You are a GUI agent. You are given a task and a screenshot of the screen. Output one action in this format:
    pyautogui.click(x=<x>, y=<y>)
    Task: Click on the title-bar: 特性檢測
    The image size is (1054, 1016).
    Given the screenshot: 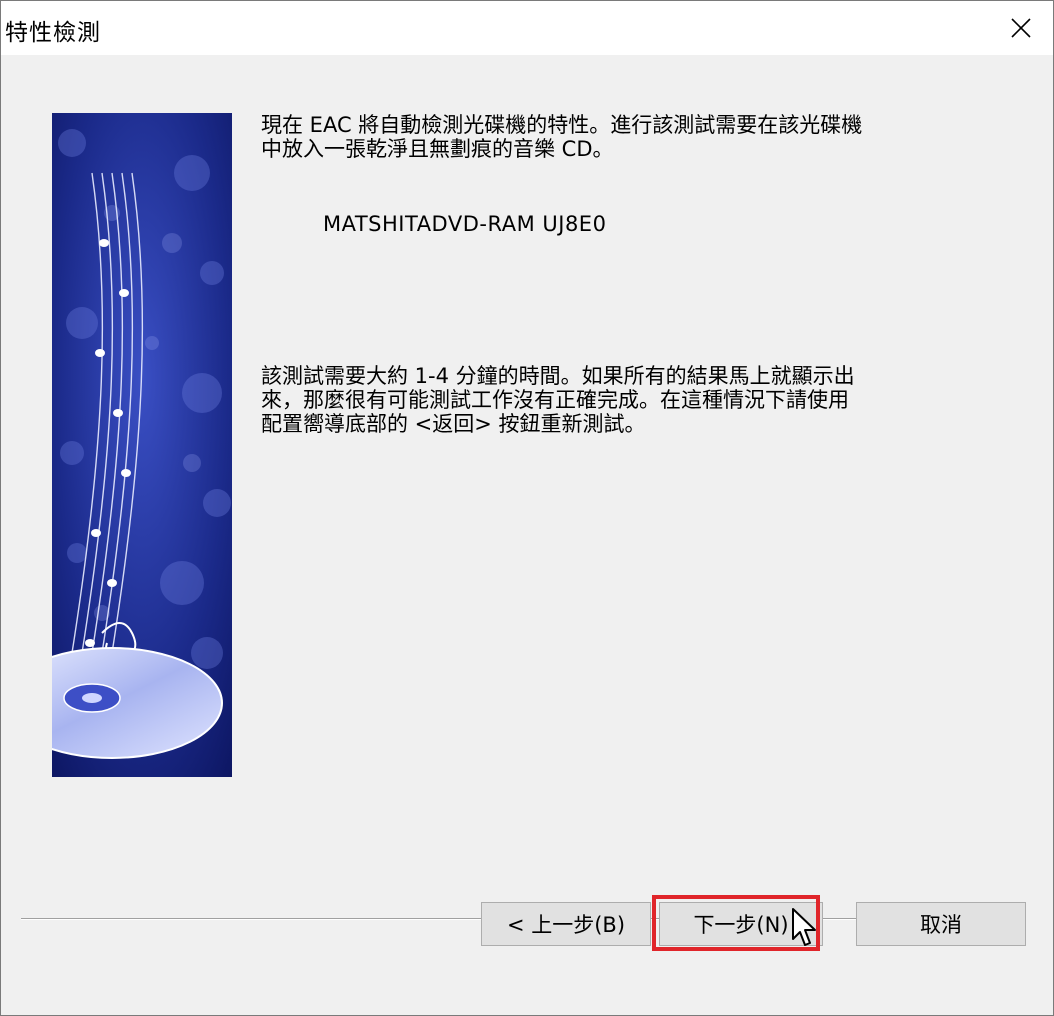 What is the action you would take?
    pyautogui.click(x=527, y=28)
    